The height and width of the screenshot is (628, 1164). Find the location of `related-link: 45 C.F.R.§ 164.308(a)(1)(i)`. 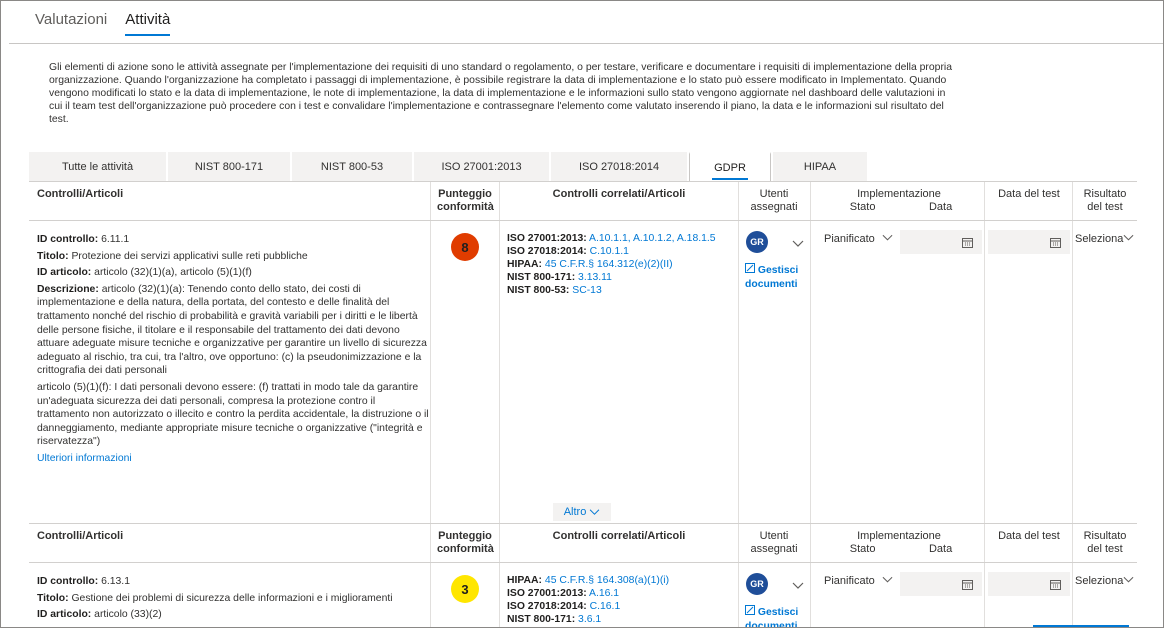

related-link: 45 C.F.R.§ 164.308(a)(1)(i) is located at coordinates (607, 580).